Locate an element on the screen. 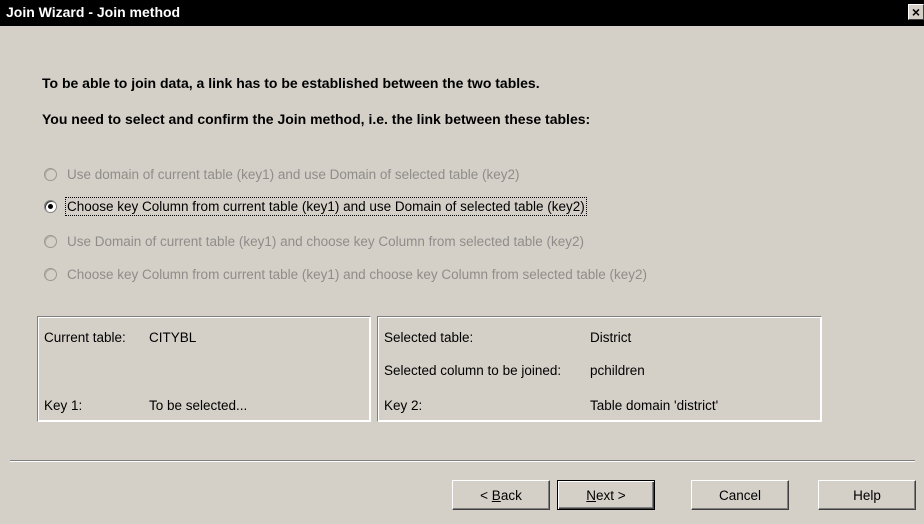  back-mnemonic: B is located at coordinates (496, 495).